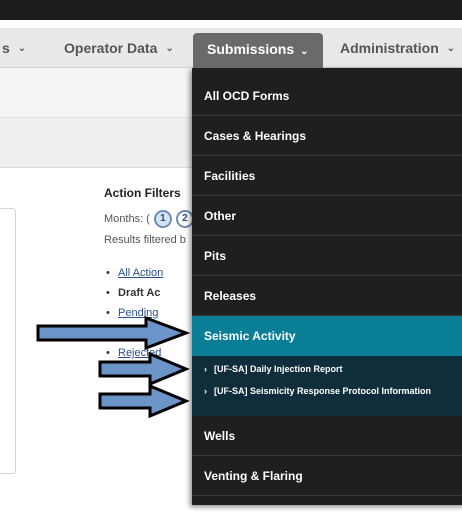  I want to click on filter-link-all-actions-text: All Action, so click(140, 273).